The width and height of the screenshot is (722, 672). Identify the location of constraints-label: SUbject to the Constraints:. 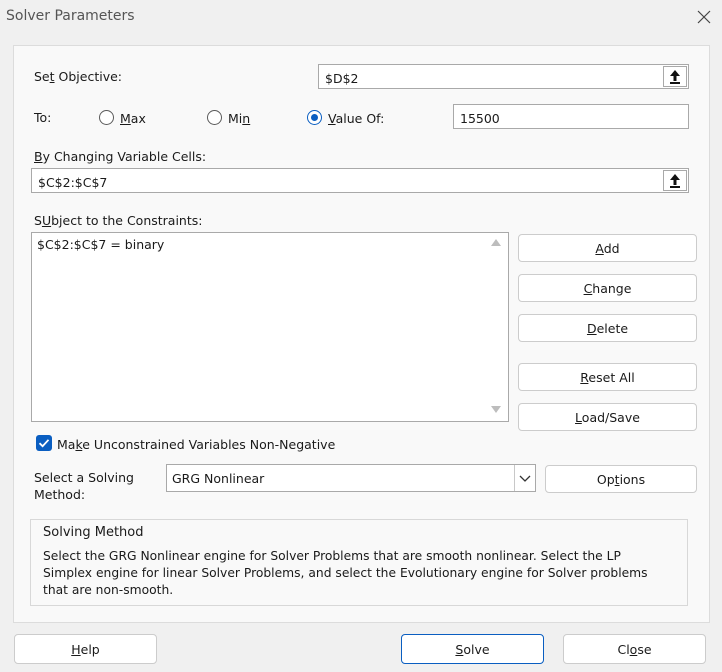
(118, 220).